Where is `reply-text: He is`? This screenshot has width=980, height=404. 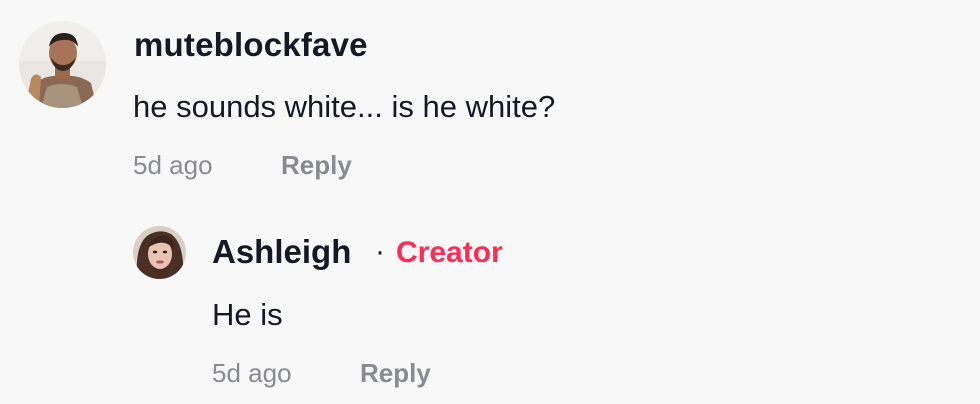 reply-text: He is is located at coordinates (247, 314).